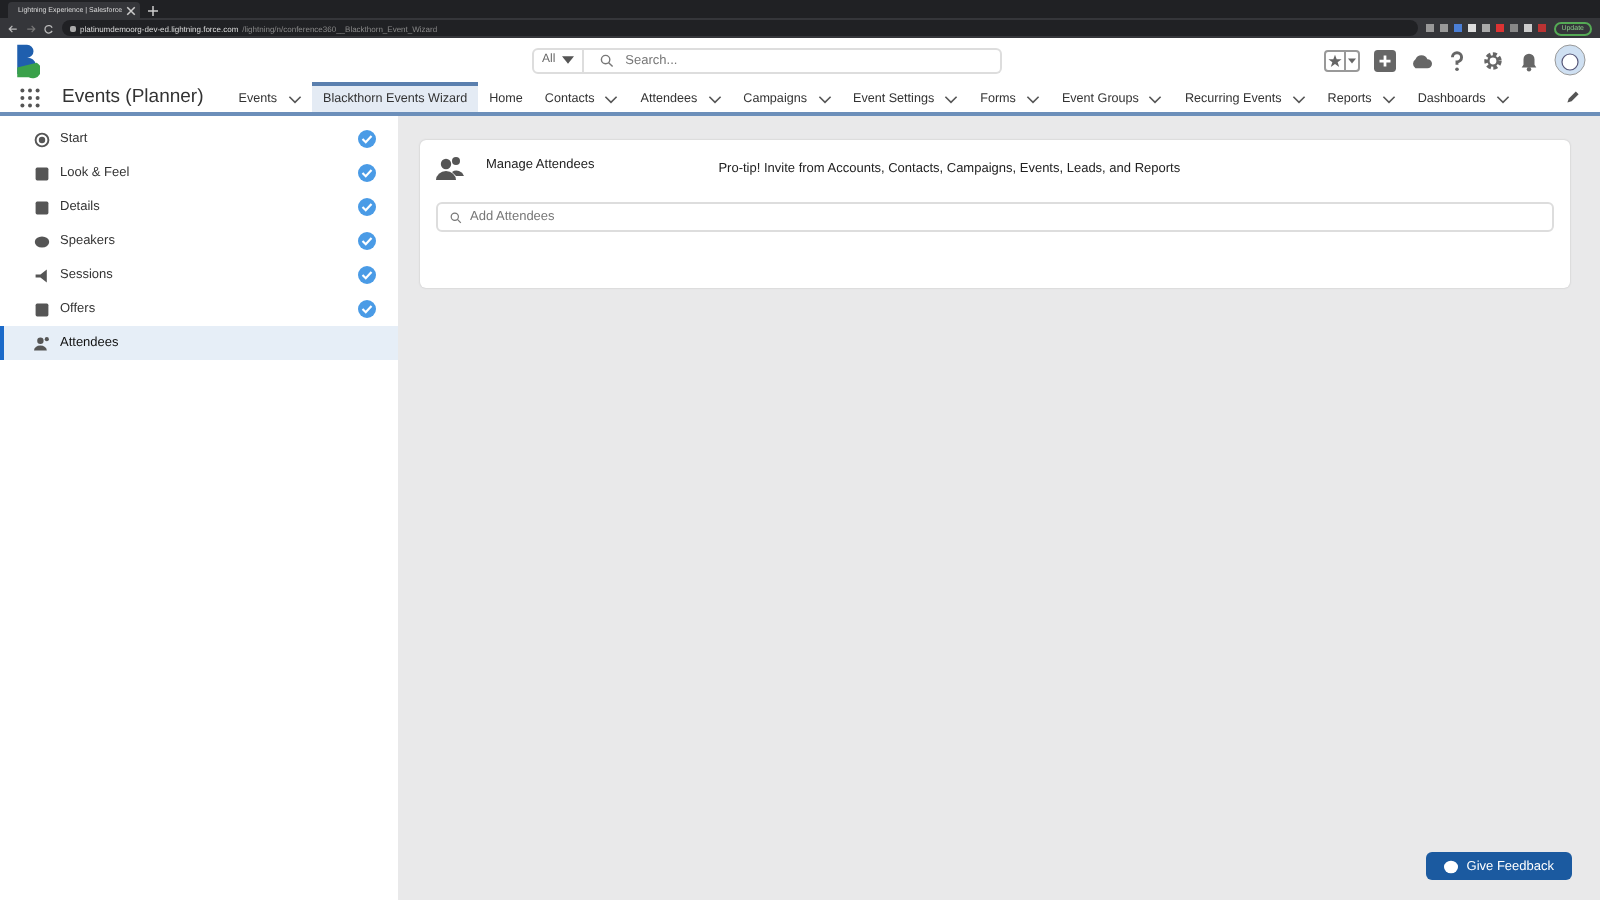  I want to click on bell-icon, so click(1529, 60).